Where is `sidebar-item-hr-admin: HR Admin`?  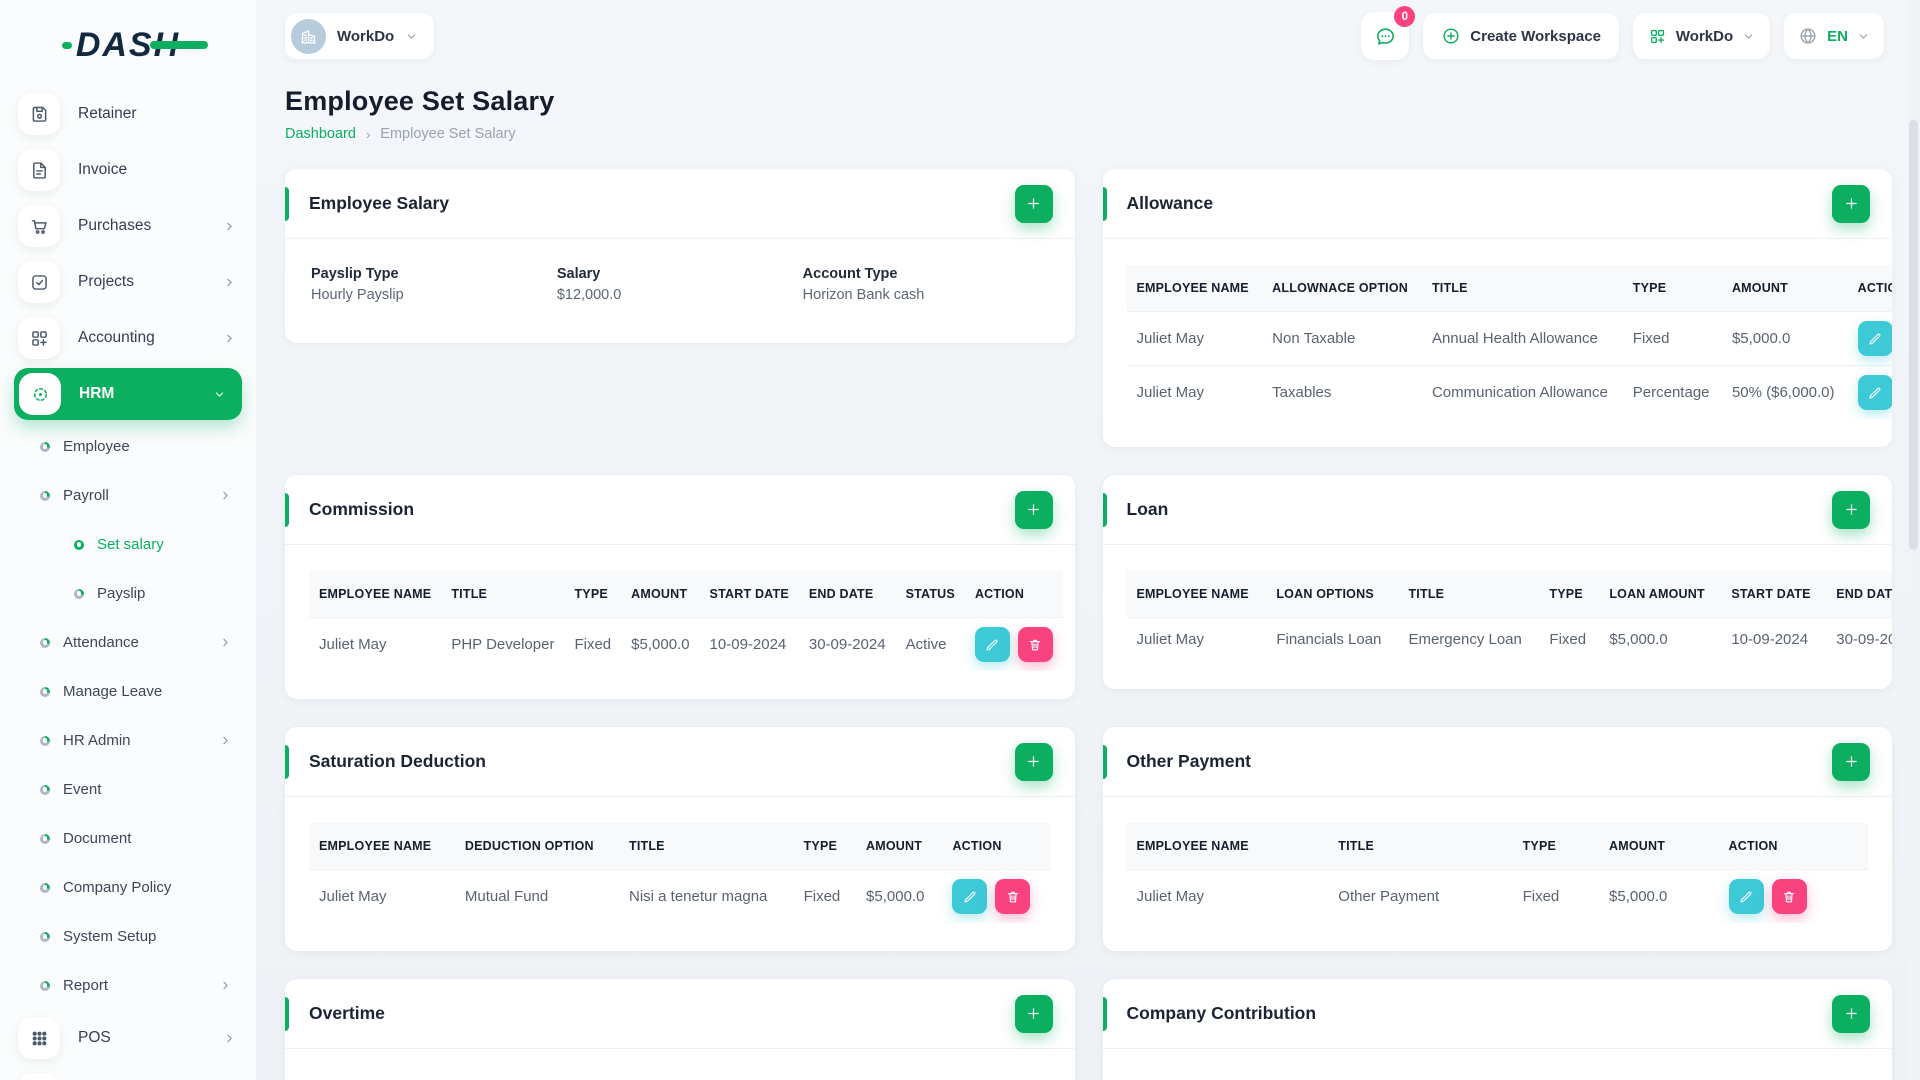
sidebar-item-hr-admin: HR Admin is located at coordinates (128, 740).